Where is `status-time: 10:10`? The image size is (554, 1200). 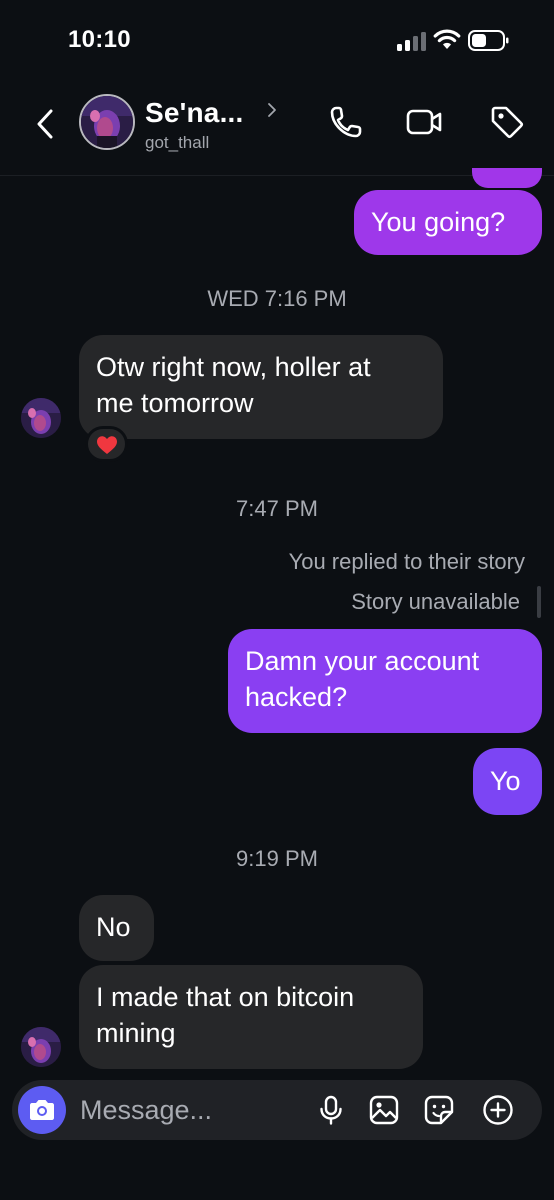 status-time: 10:10 is located at coordinates (99, 39).